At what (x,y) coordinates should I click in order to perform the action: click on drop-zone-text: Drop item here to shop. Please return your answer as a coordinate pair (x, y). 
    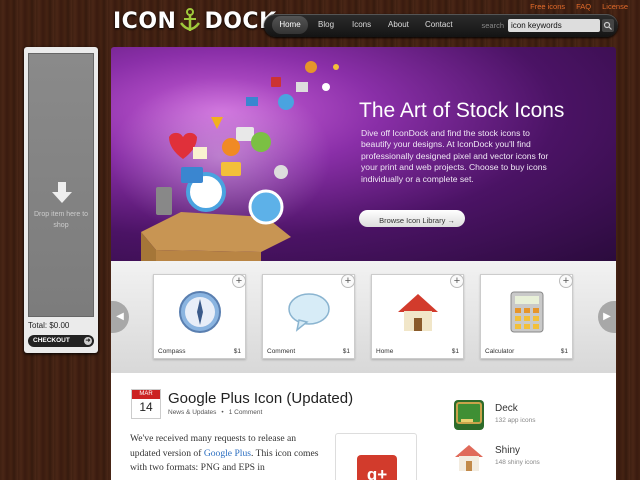
    Looking at the image, I should click on (61, 220).